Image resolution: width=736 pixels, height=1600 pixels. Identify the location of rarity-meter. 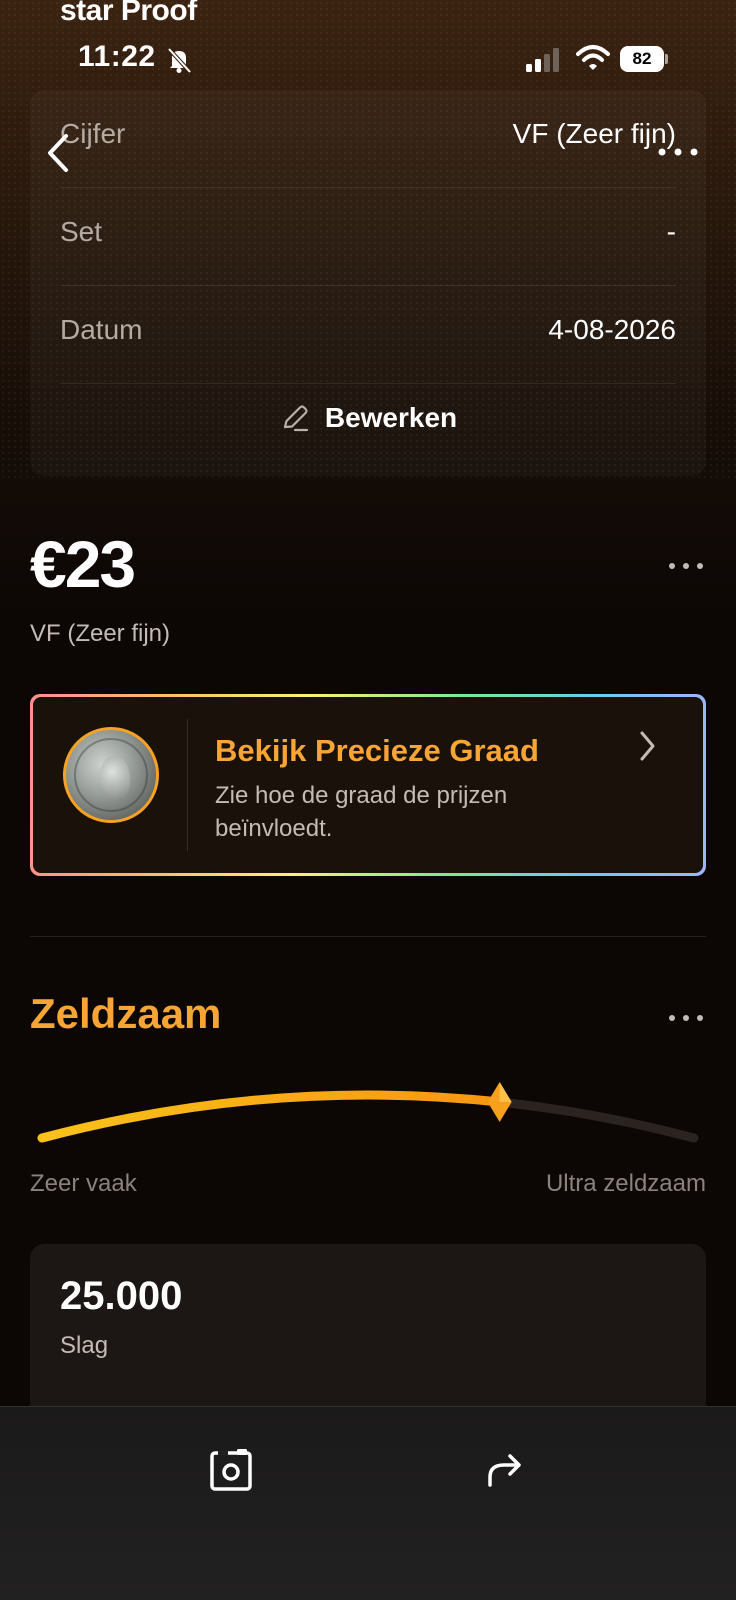
(368, 1112).